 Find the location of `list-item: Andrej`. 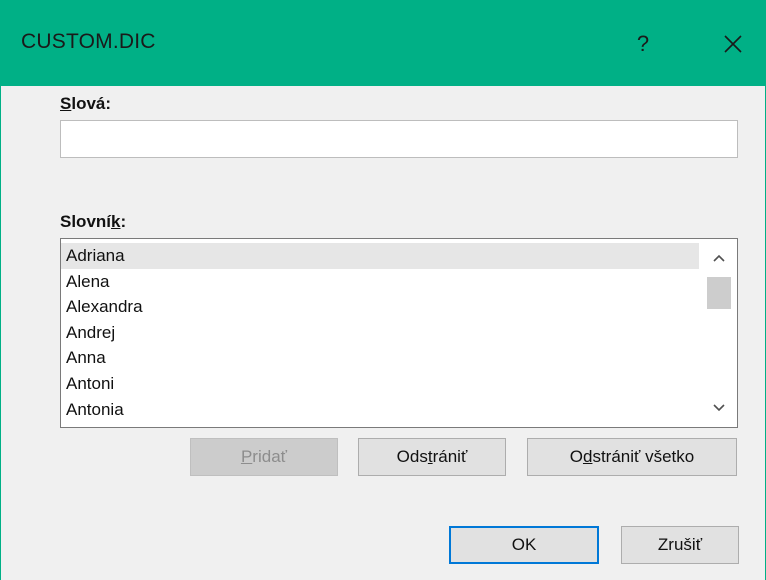

list-item: Andrej is located at coordinates (380, 333).